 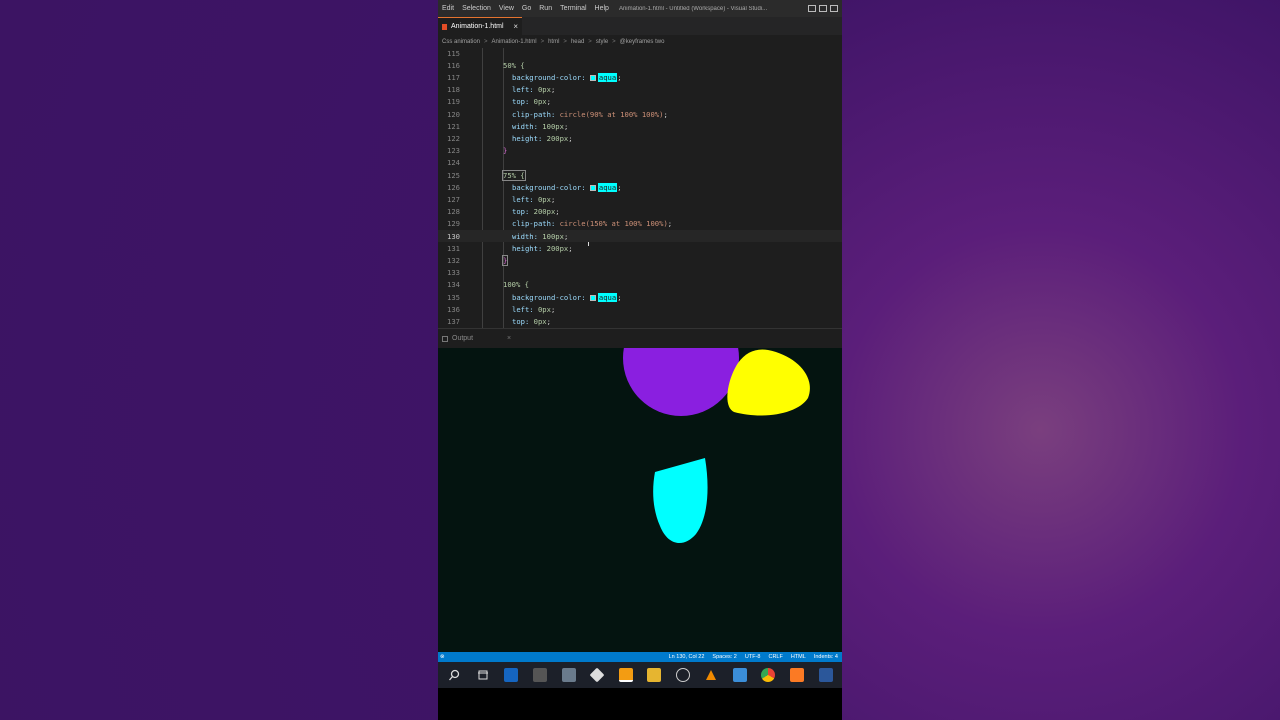 I want to click on layout-toggle-icon, so click(x=812, y=8).